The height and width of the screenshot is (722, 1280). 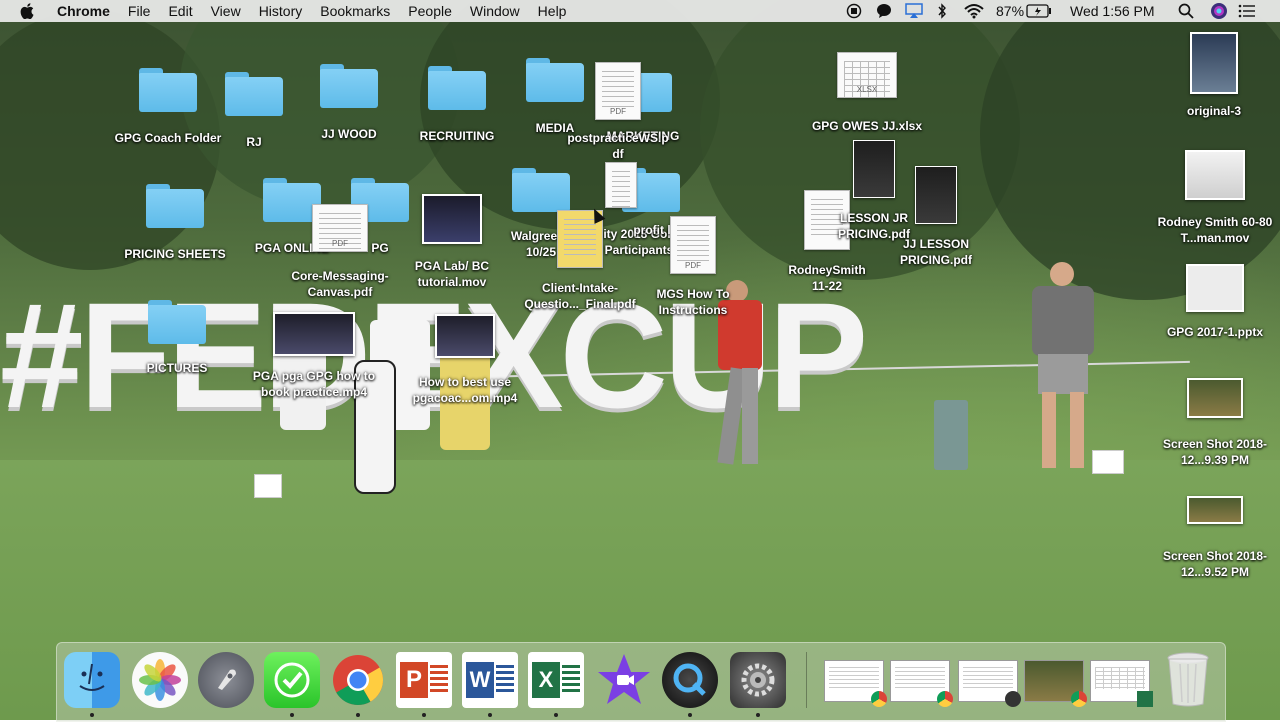 I want to click on siri-icon, so click(x=1219, y=11).